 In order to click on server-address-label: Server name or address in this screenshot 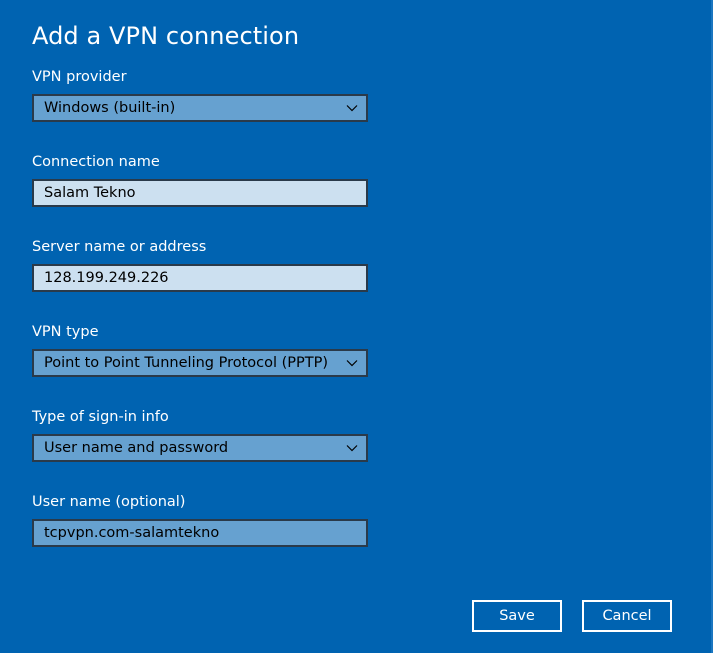, I will do `click(119, 247)`.